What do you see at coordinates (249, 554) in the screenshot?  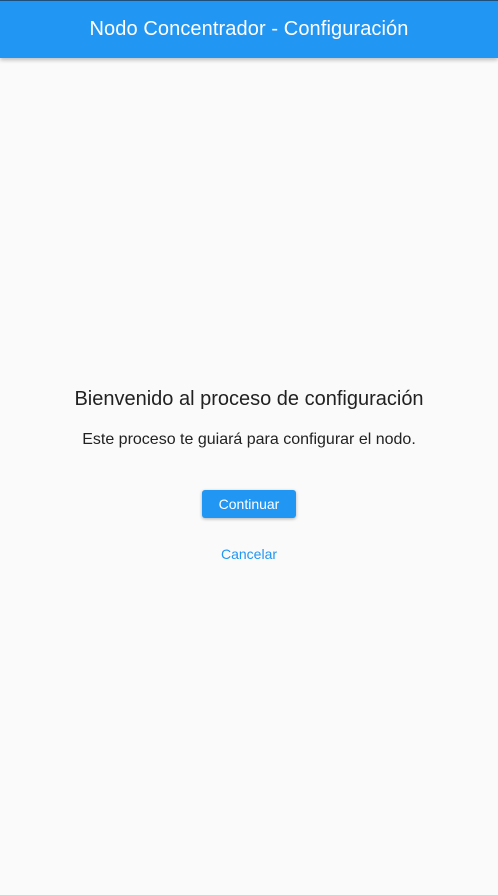 I see `cancel-button: Cancelar` at bounding box center [249, 554].